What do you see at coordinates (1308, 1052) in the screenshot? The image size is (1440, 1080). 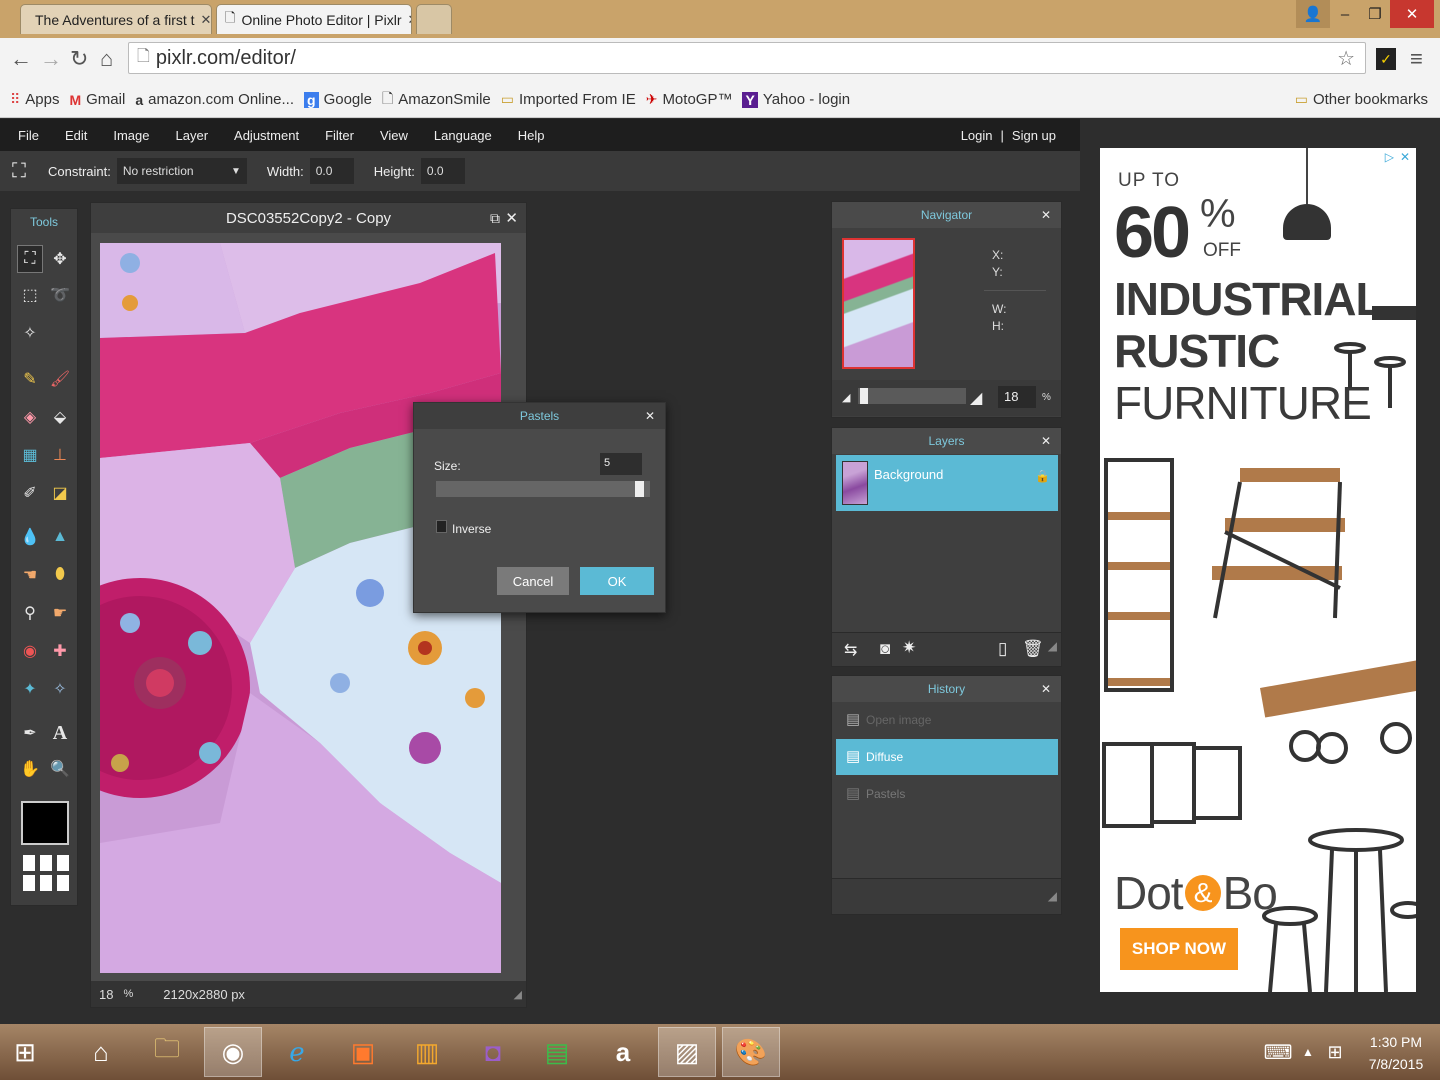 I see `tray-expand-icon: ▲` at bounding box center [1308, 1052].